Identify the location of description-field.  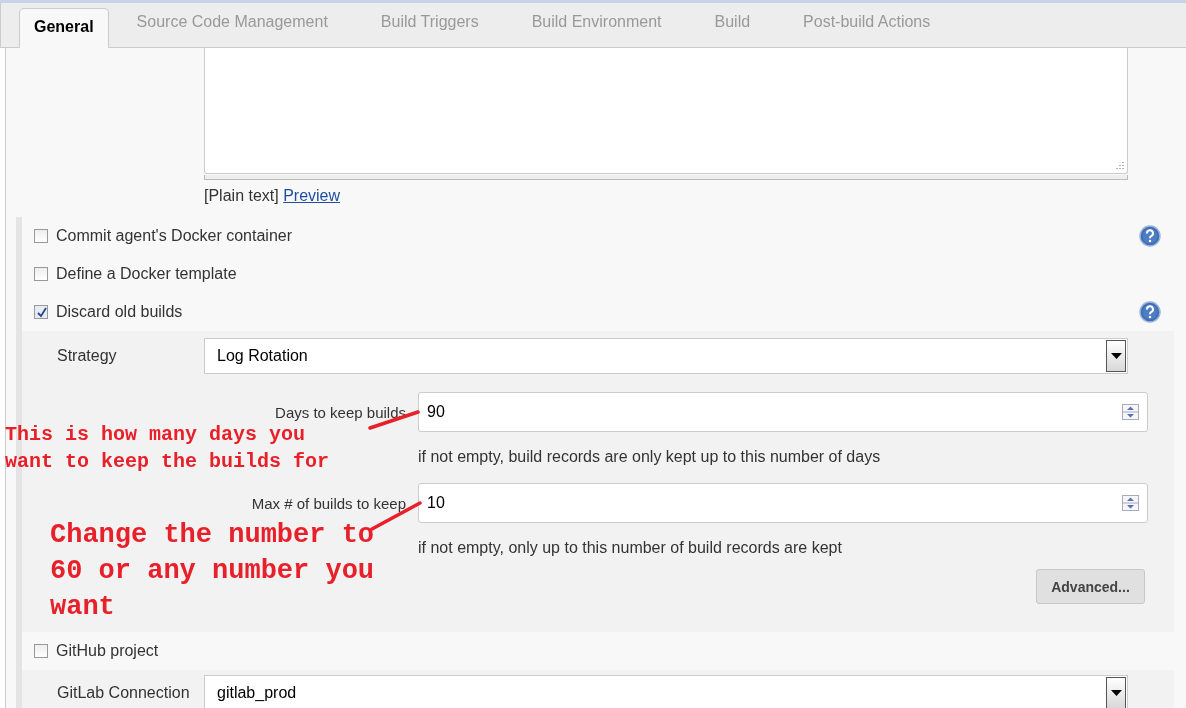
(666, 111).